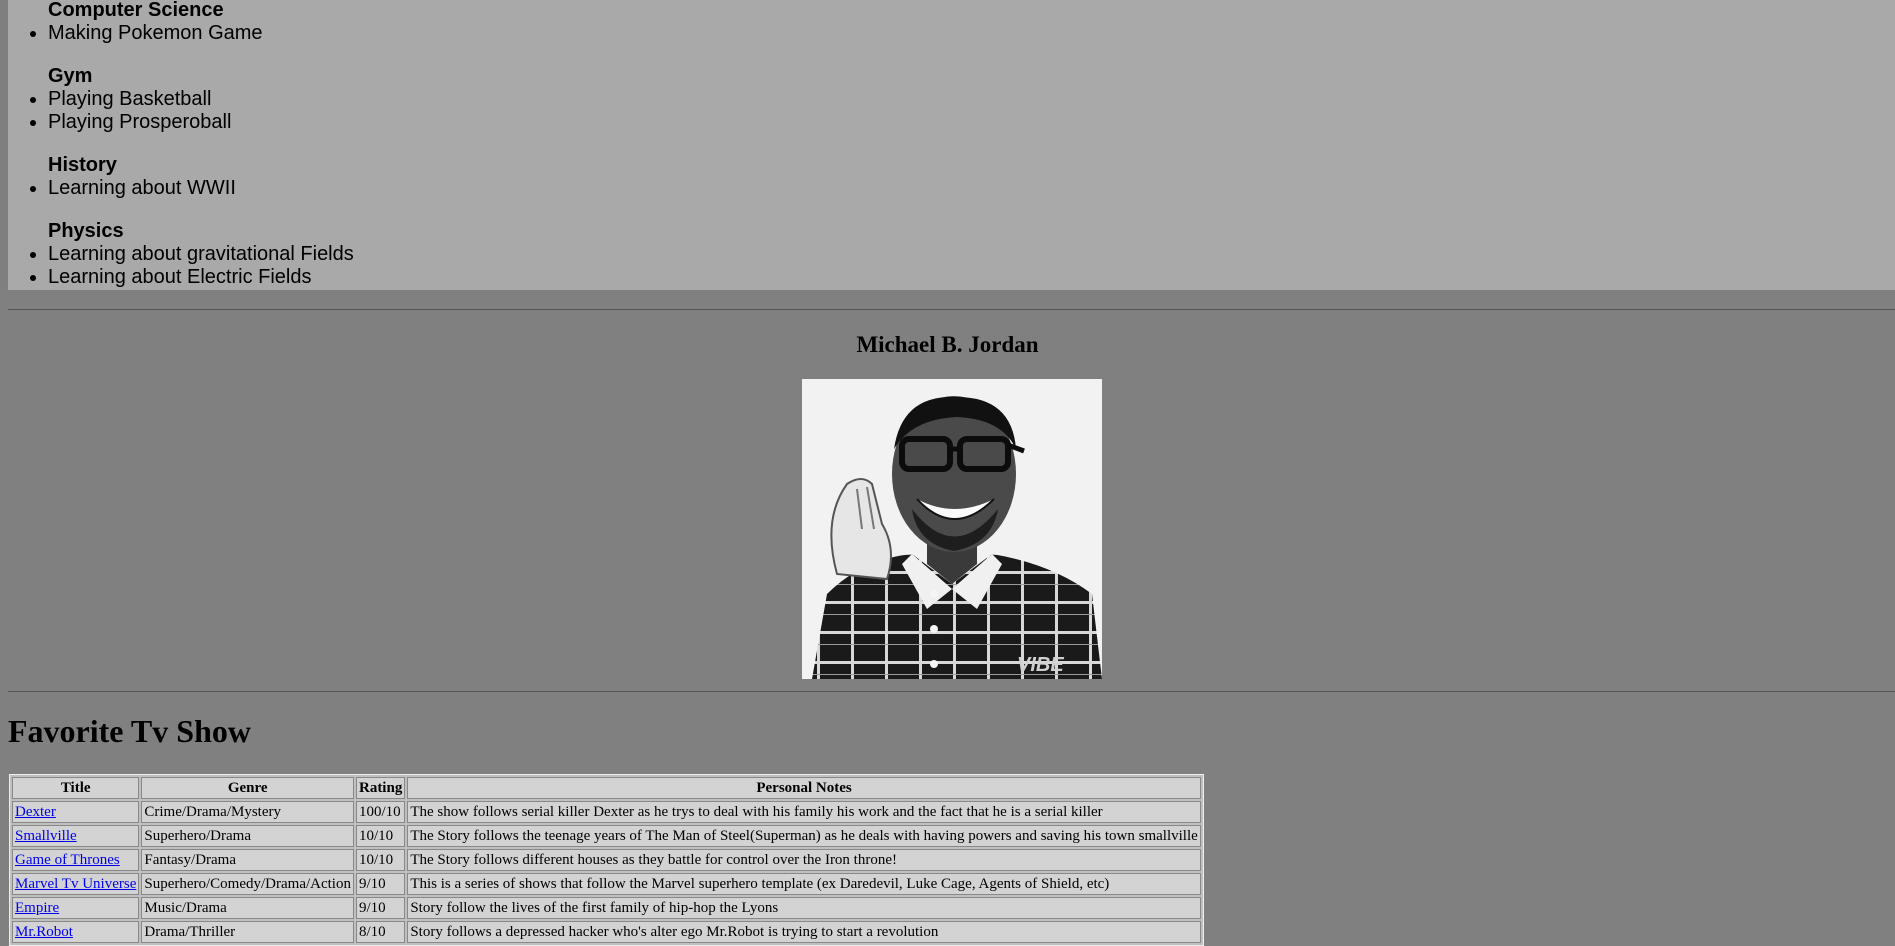  What do you see at coordinates (139, 99) in the screenshot?
I see `list-item: Playing Basketball` at bounding box center [139, 99].